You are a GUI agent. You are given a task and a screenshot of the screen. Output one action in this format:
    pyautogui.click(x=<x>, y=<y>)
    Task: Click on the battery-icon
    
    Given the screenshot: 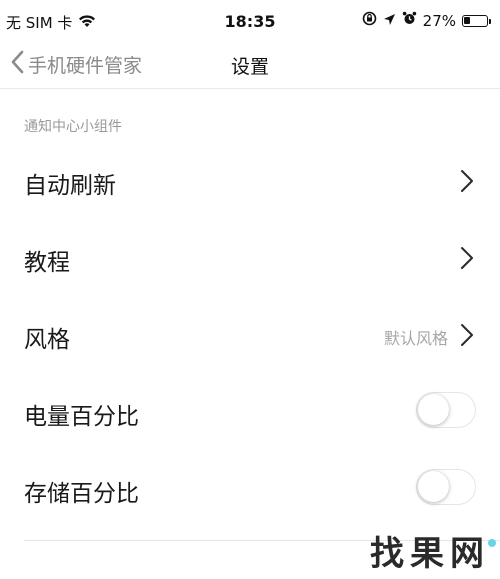 What is the action you would take?
    pyautogui.click(x=476, y=20)
    